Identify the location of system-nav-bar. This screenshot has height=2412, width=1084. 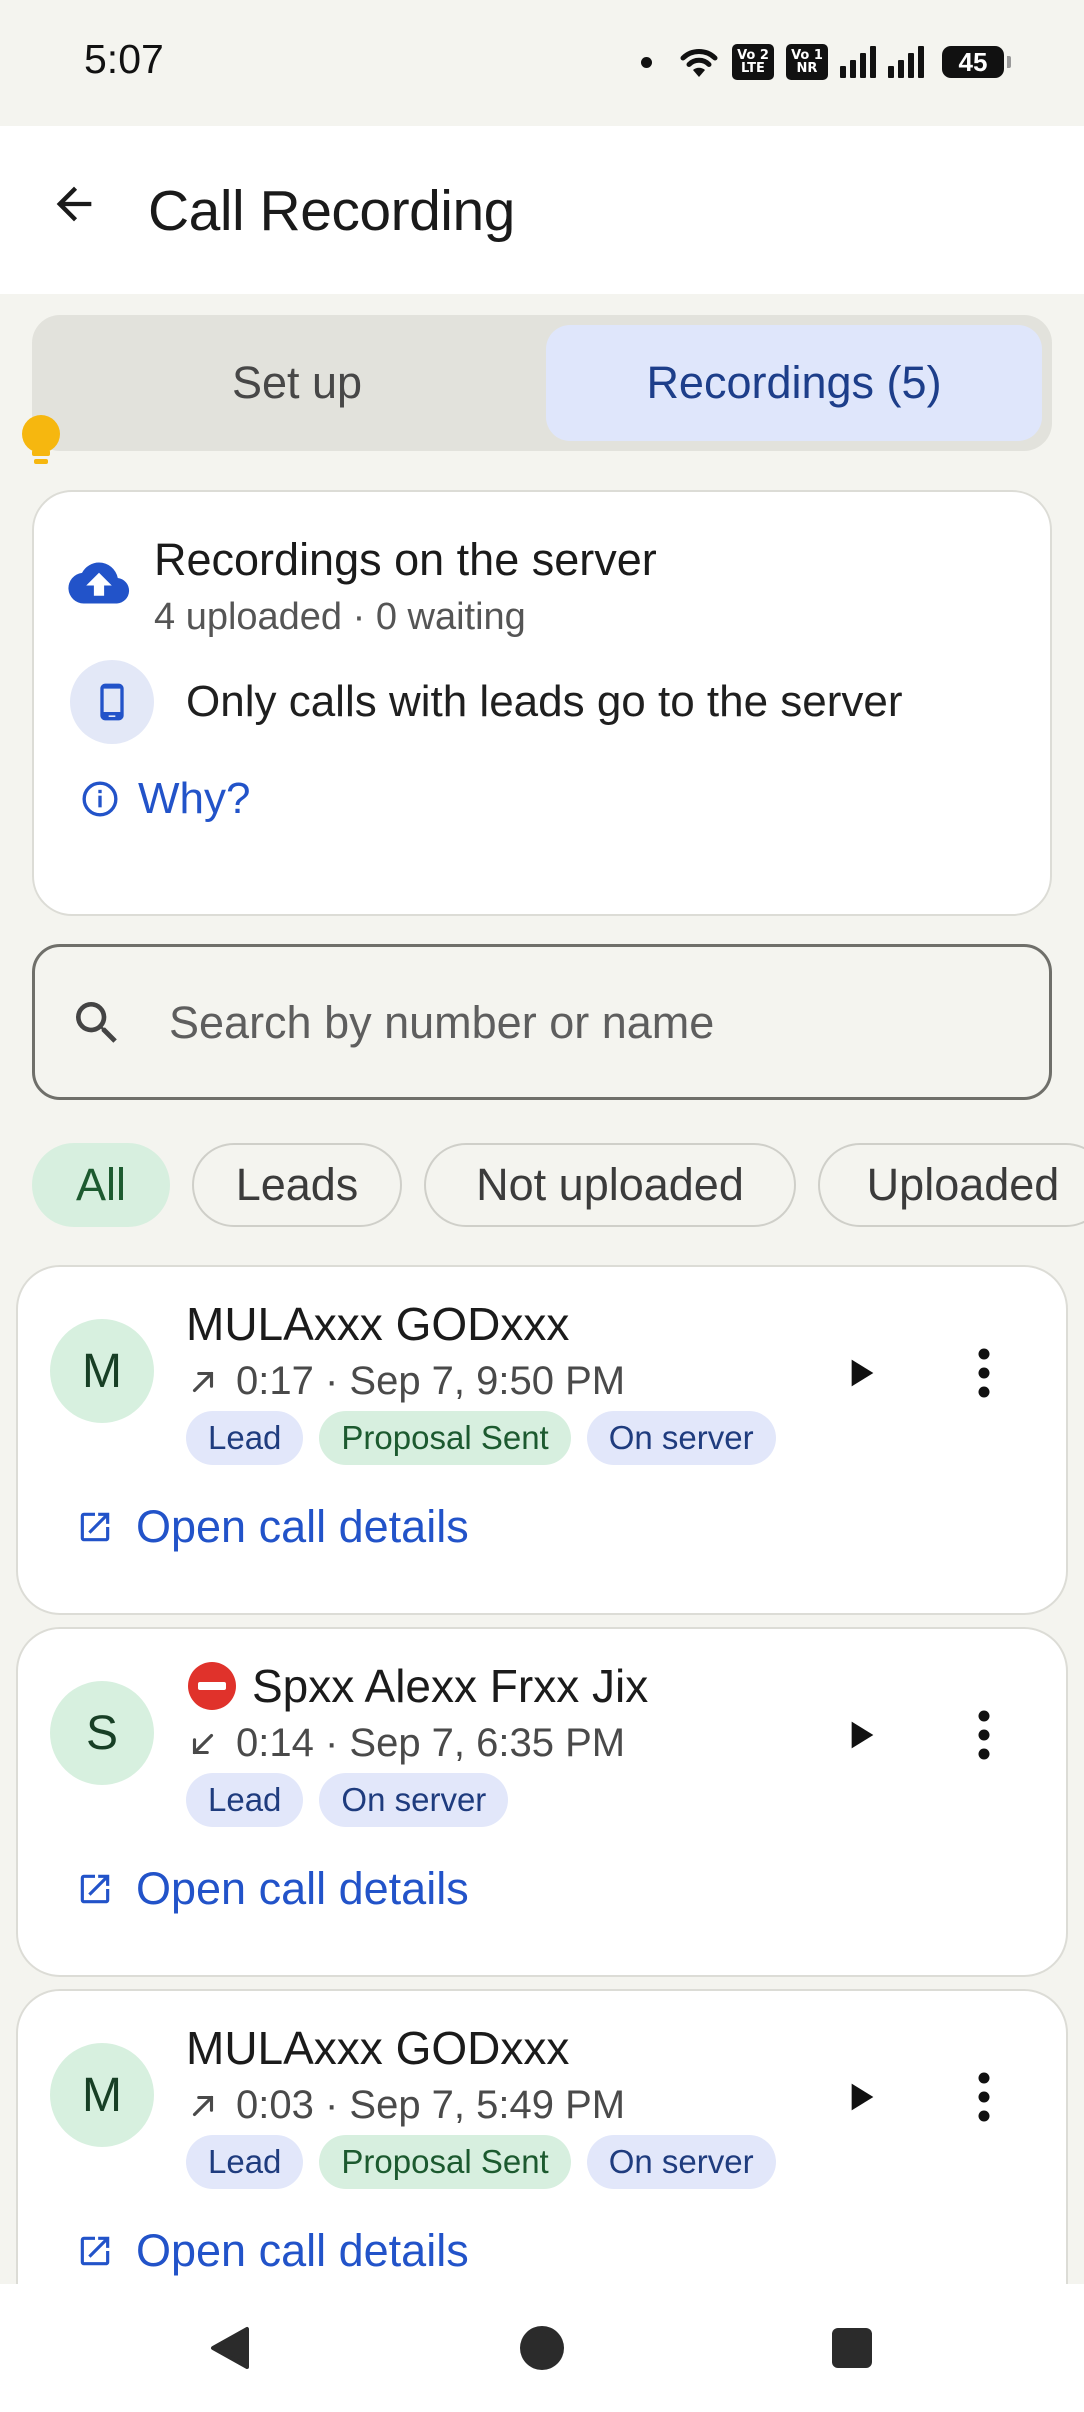
(542, 2348).